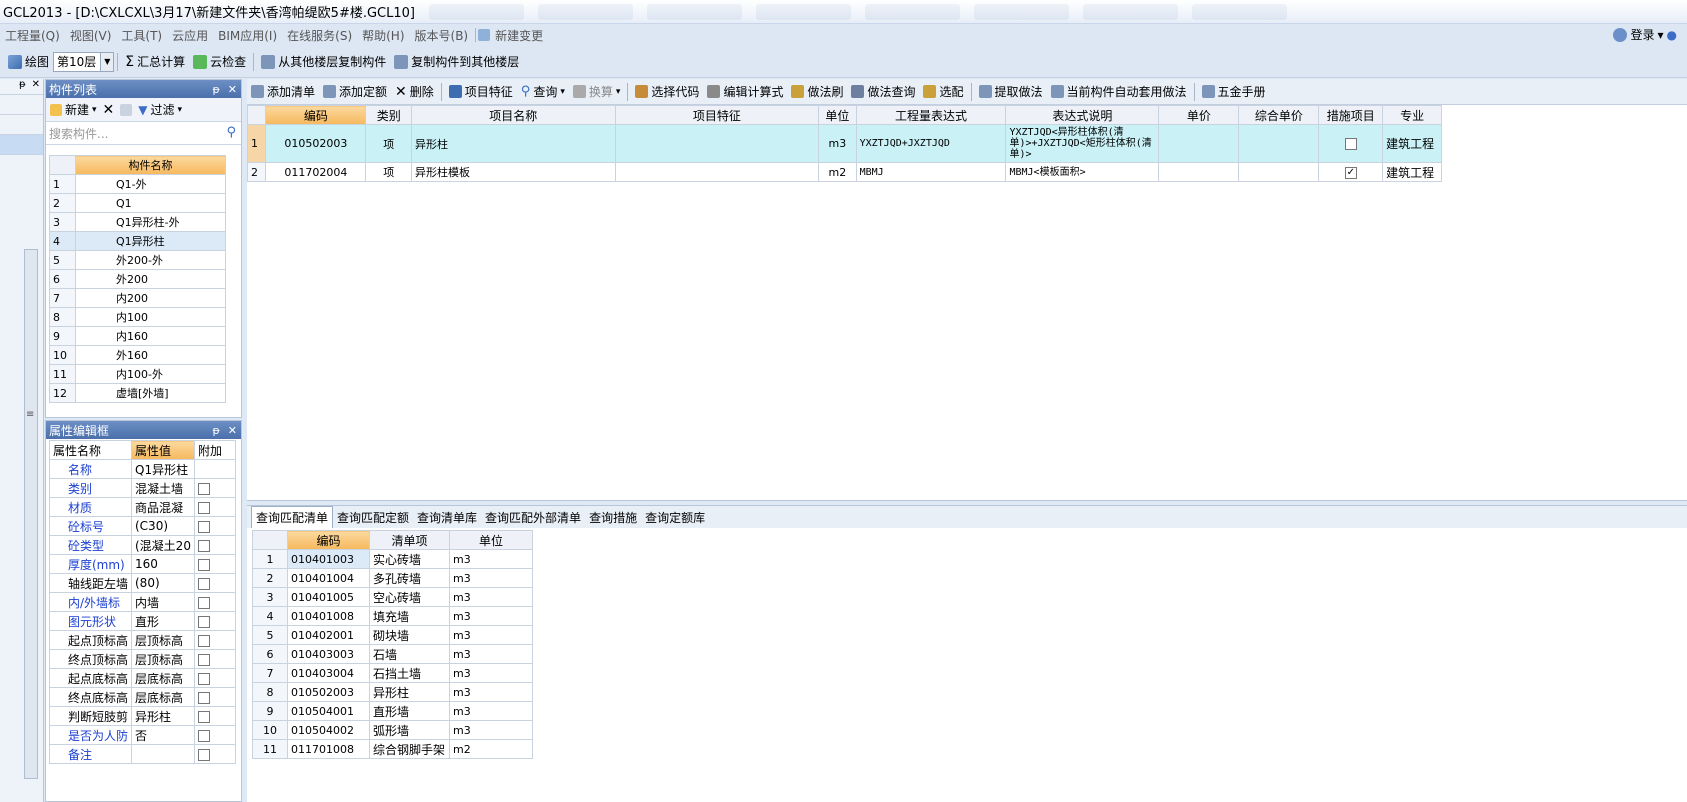 Image resolution: width=1687 pixels, height=802 pixels. What do you see at coordinates (513, 115) in the screenshot?
I see `column-header: 项目名称` at bounding box center [513, 115].